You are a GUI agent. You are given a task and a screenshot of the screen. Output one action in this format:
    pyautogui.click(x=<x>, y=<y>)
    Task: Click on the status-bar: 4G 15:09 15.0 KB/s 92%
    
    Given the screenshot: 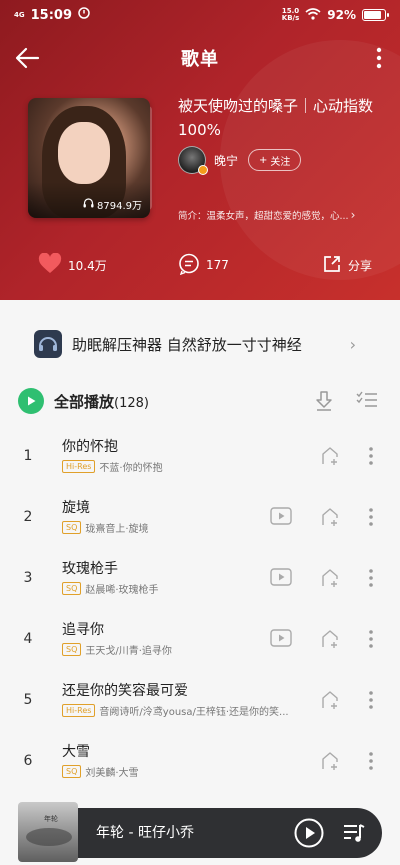 What is the action you would take?
    pyautogui.click(x=200, y=15)
    